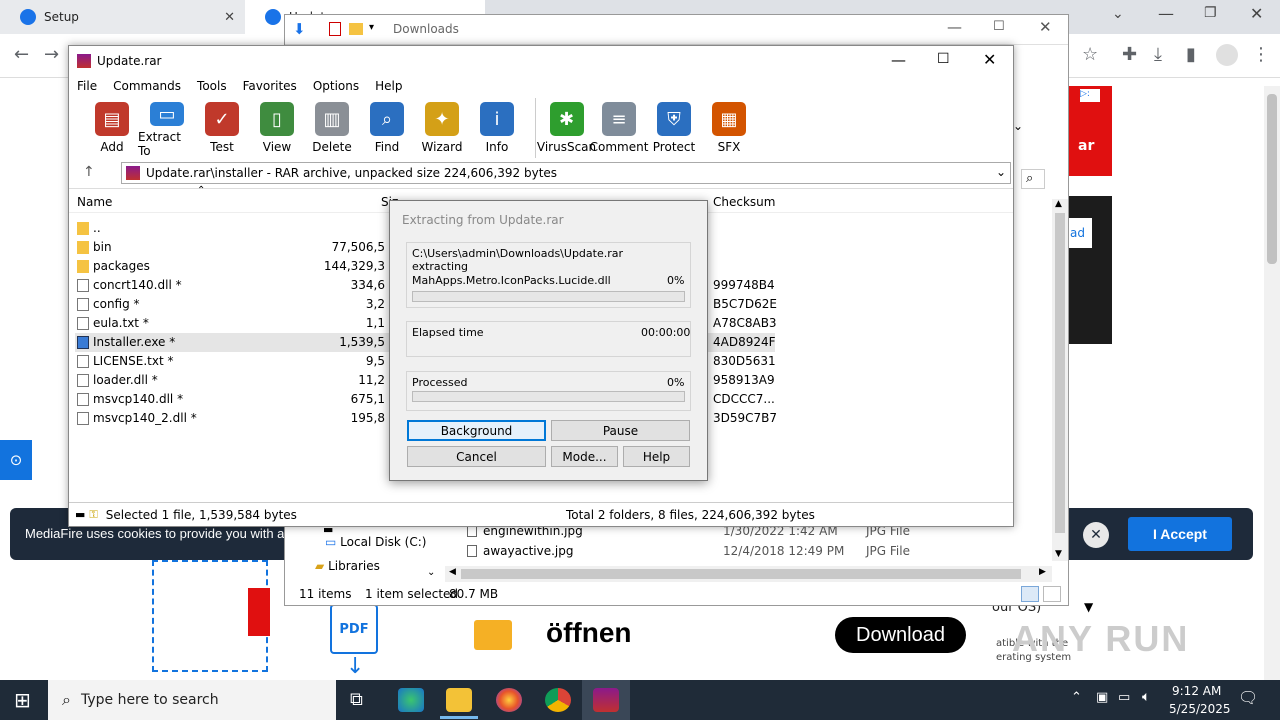 Image resolution: width=1280 pixels, height=720 pixels. I want to click on file-name: concrt140.dll *, so click(137, 285).